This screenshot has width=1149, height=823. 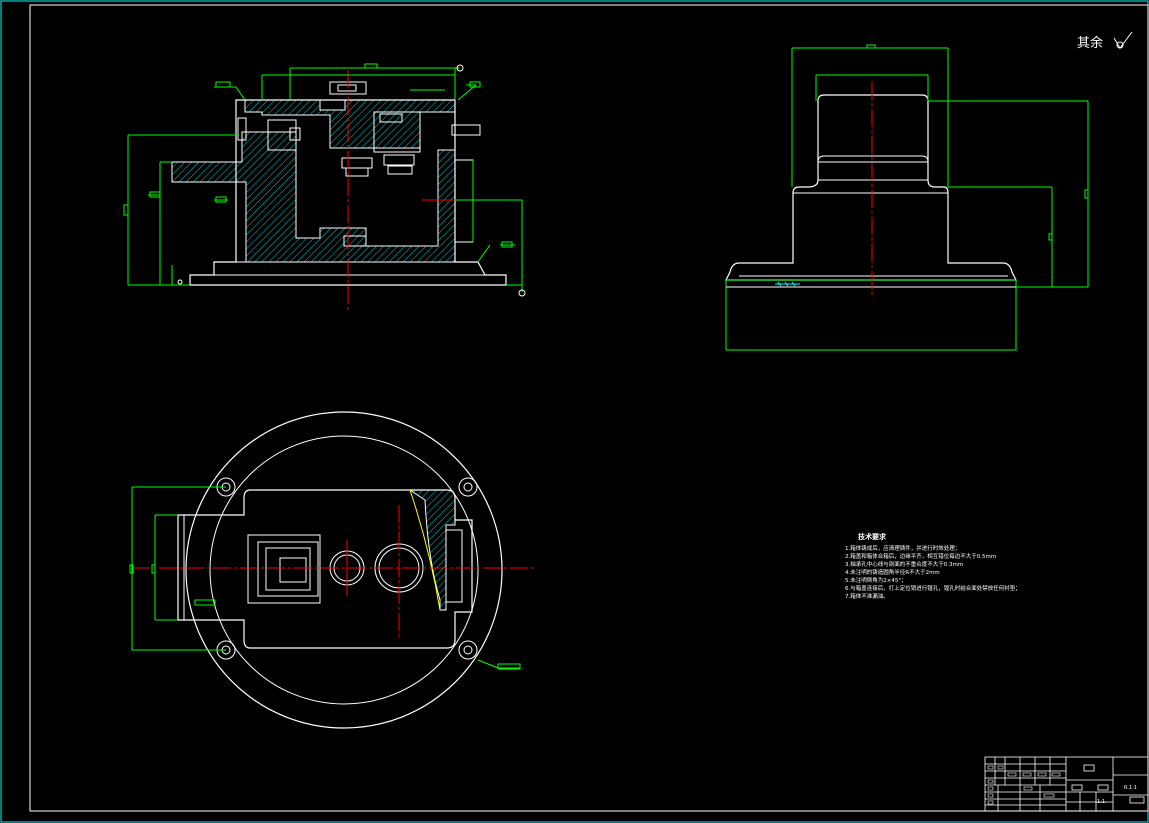 What do you see at coordinates (904, 564) in the screenshot?
I see `tech-note-line: 3.轴承孔中心线与剖面的不重合度不大于0.3mm` at bounding box center [904, 564].